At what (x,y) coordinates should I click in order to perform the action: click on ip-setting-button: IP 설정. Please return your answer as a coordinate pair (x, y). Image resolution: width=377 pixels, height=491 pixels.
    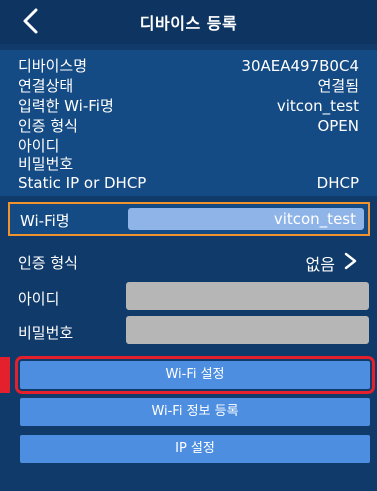
    Looking at the image, I should click on (195, 449).